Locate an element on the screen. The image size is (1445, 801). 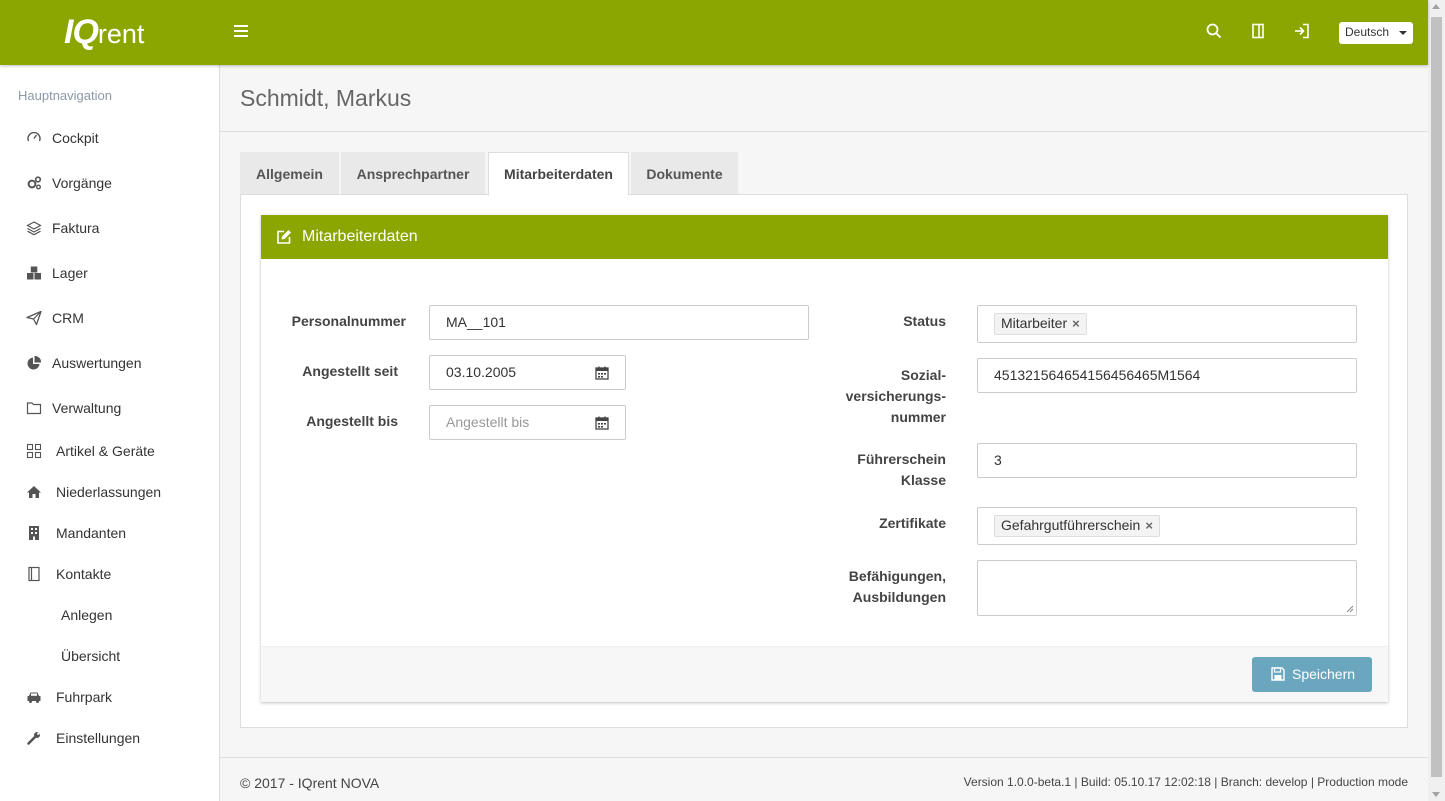
sidebar-item-vorgaenge: Vorgänge is located at coordinates (109, 183).